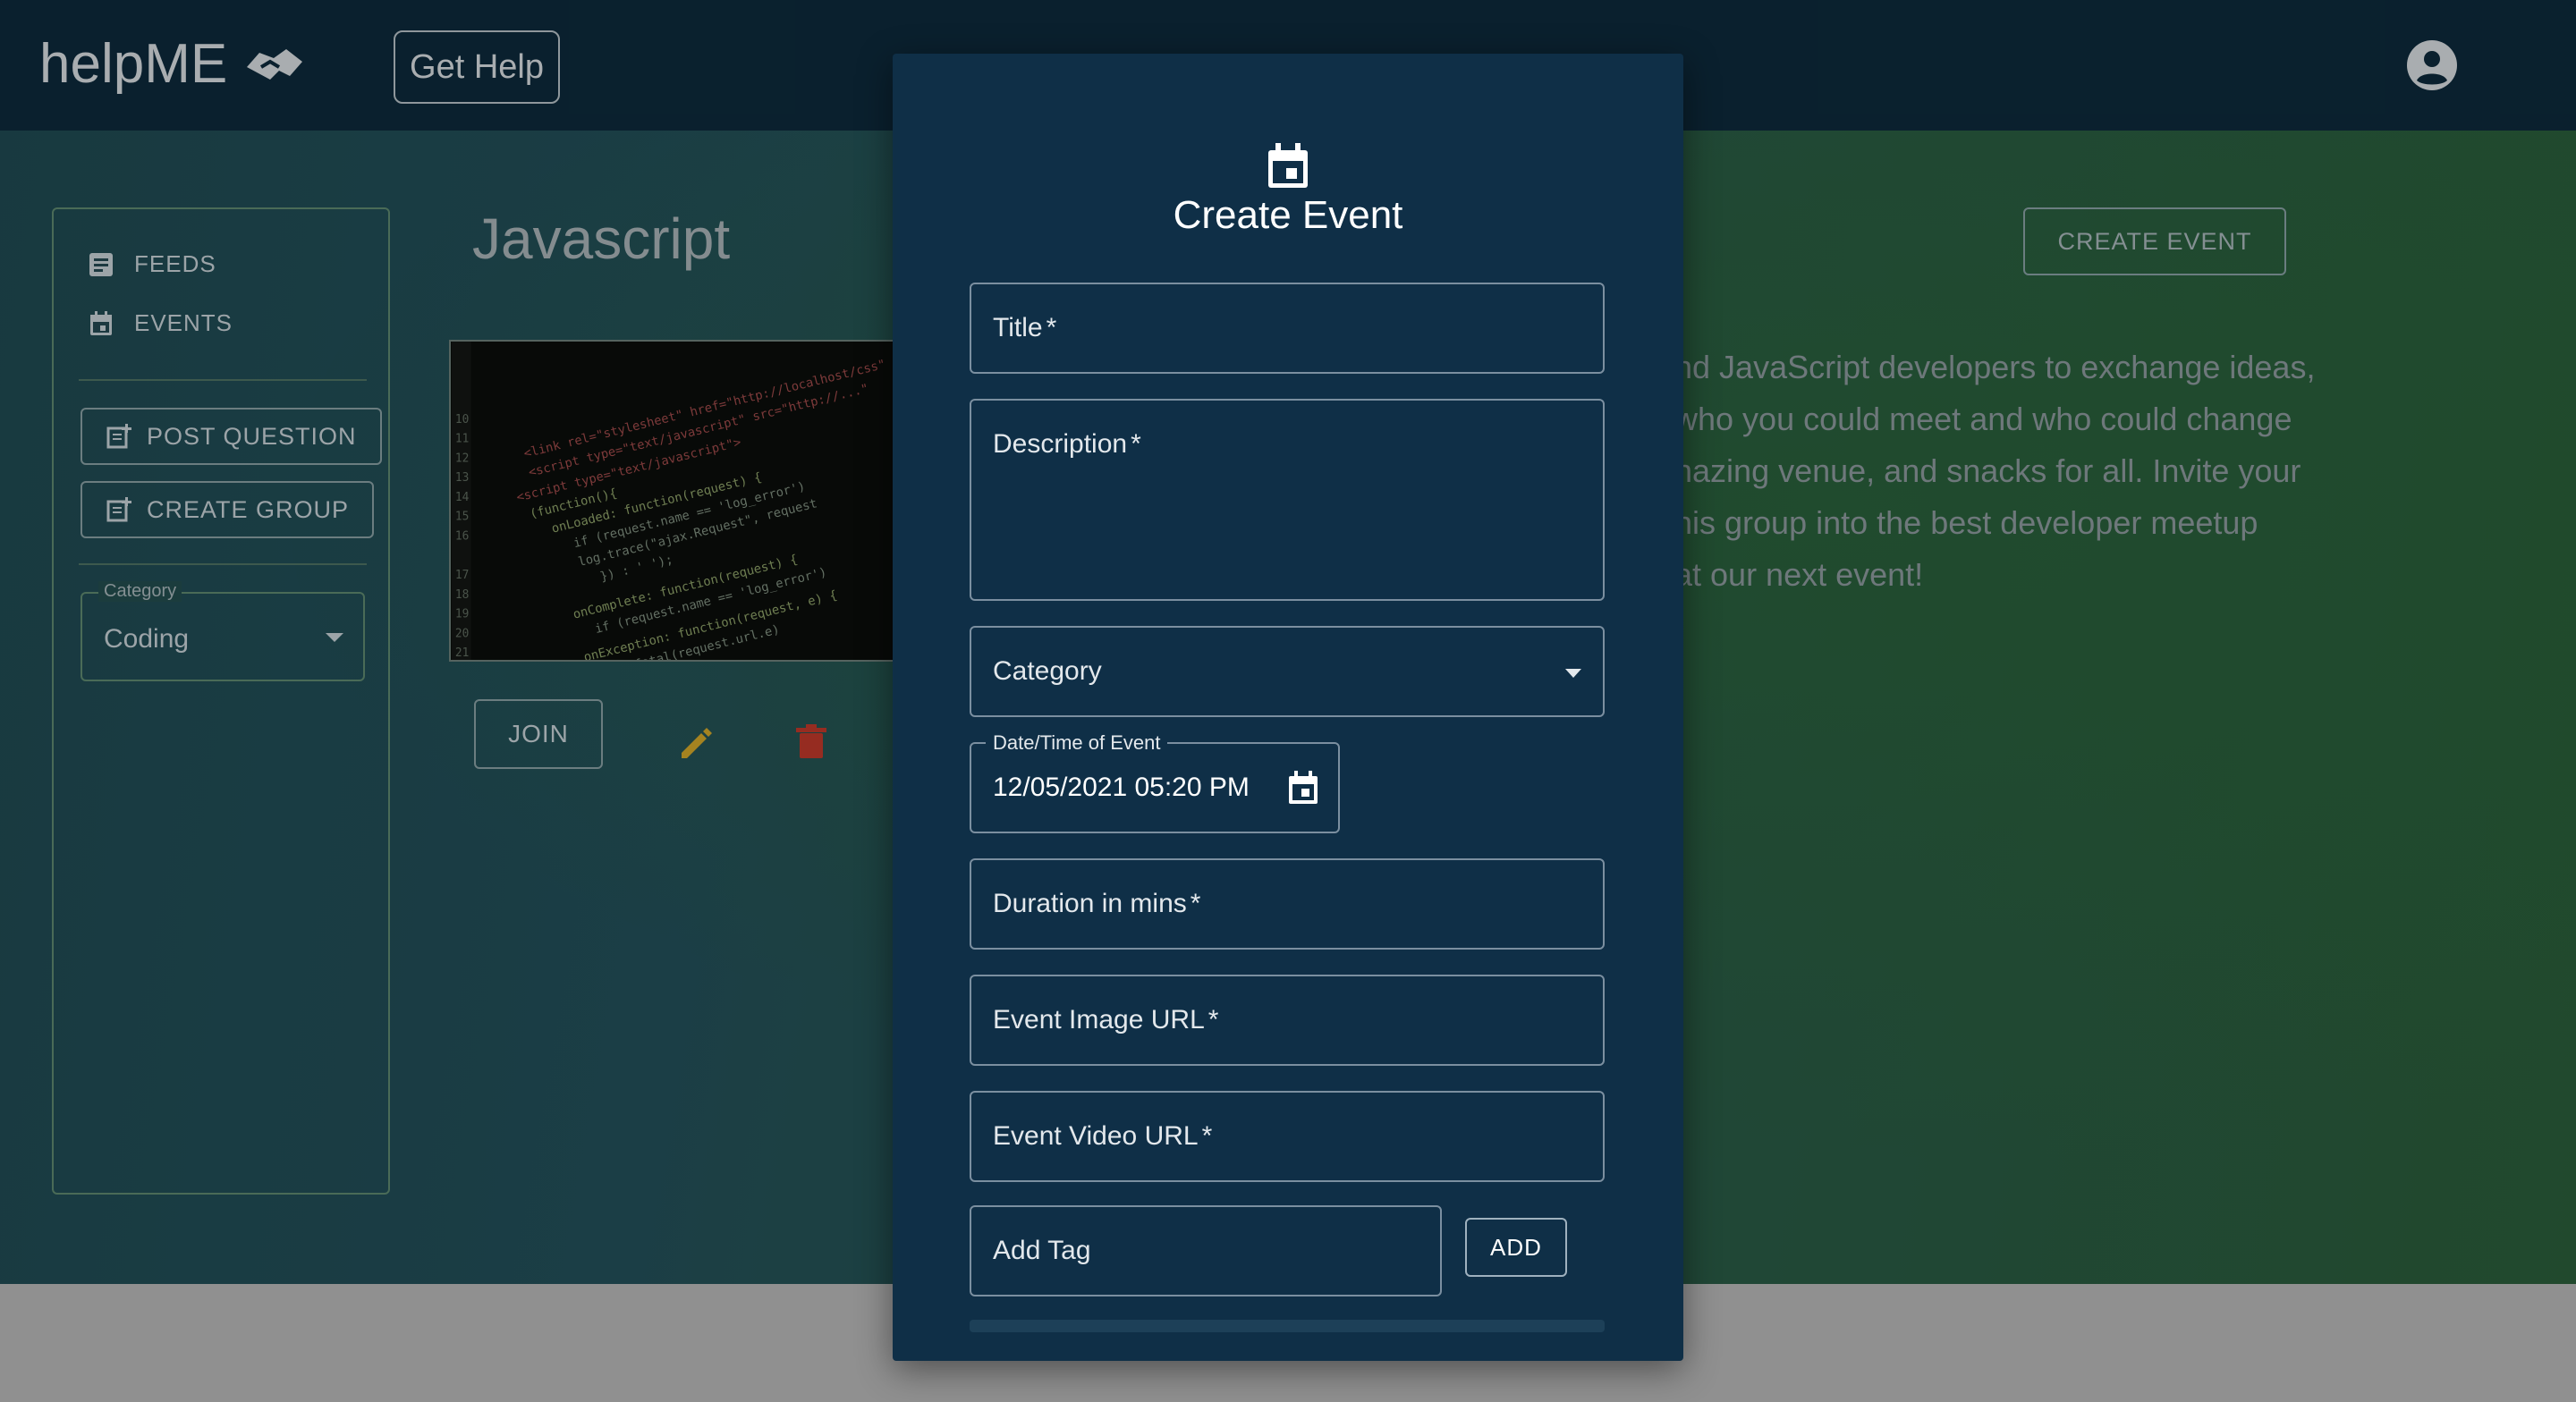  I want to click on title-field-label: Title *, so click(1024, 328).